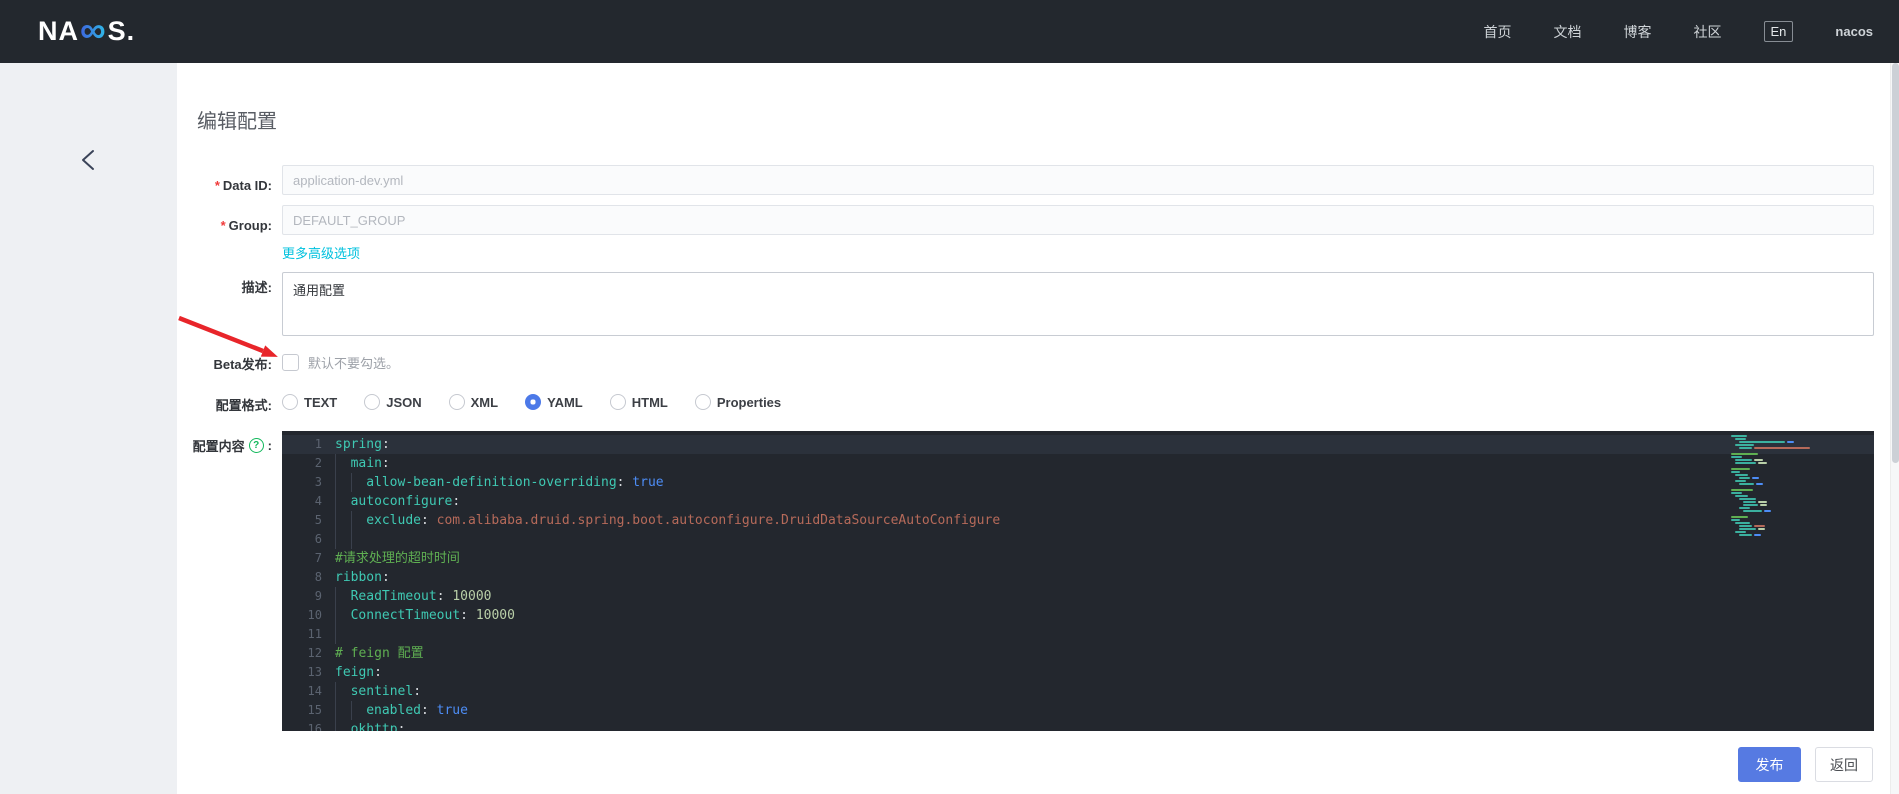 This screenshot has width=1899, height=794. What do you see at coordinates (314, 634) in the screenshot?
I see `line-number: 11` at bounding box center [314, 634].